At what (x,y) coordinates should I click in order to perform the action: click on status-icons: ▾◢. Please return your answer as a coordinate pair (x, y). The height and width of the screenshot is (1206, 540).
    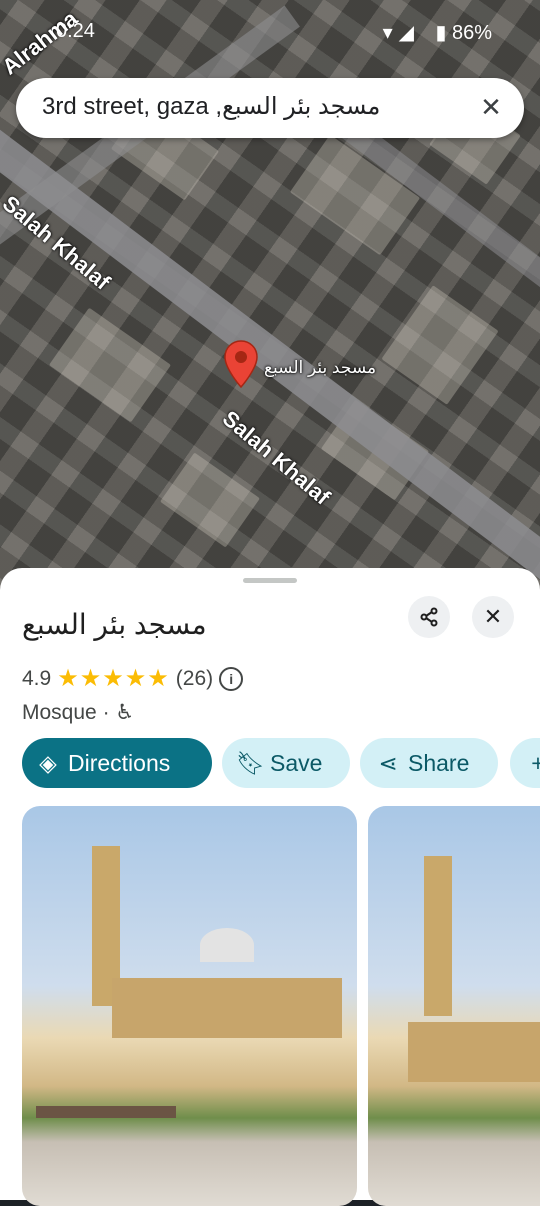
    Looking at the image, I should click on (401, 32).